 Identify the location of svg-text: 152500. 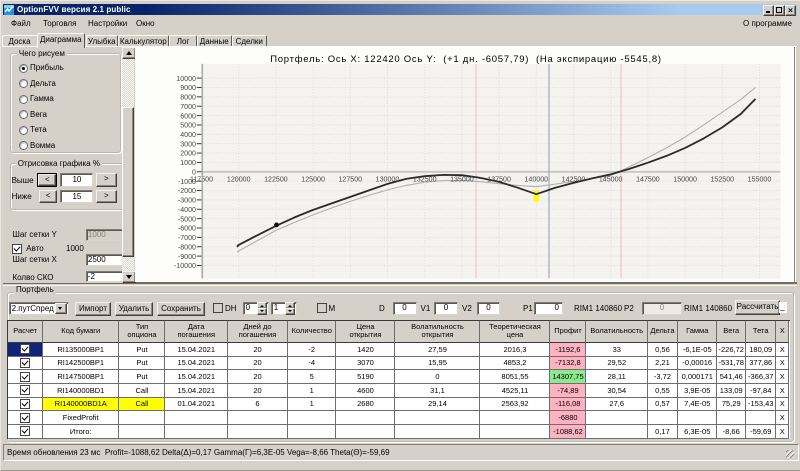
(722, 179).